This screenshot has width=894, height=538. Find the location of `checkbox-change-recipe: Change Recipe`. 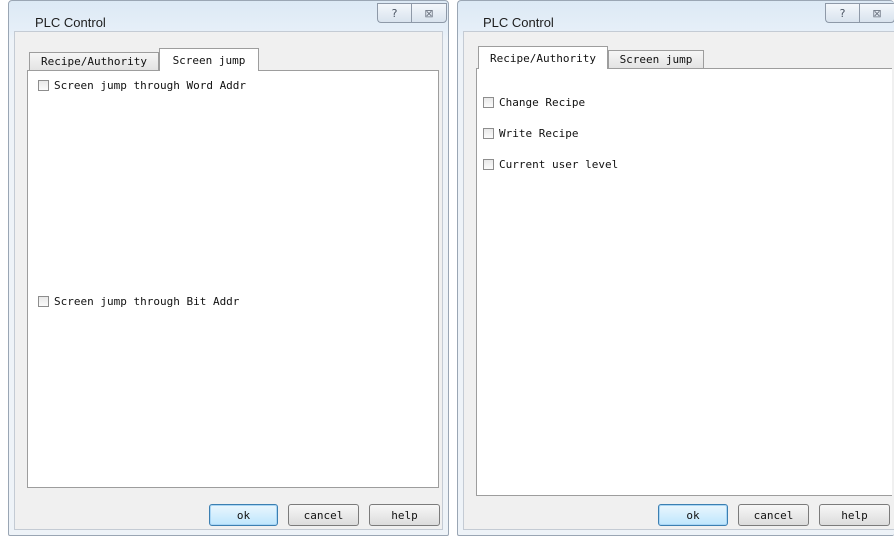

checkbox-change-recipe: Change Recipe is located at coordinates (534, 102).